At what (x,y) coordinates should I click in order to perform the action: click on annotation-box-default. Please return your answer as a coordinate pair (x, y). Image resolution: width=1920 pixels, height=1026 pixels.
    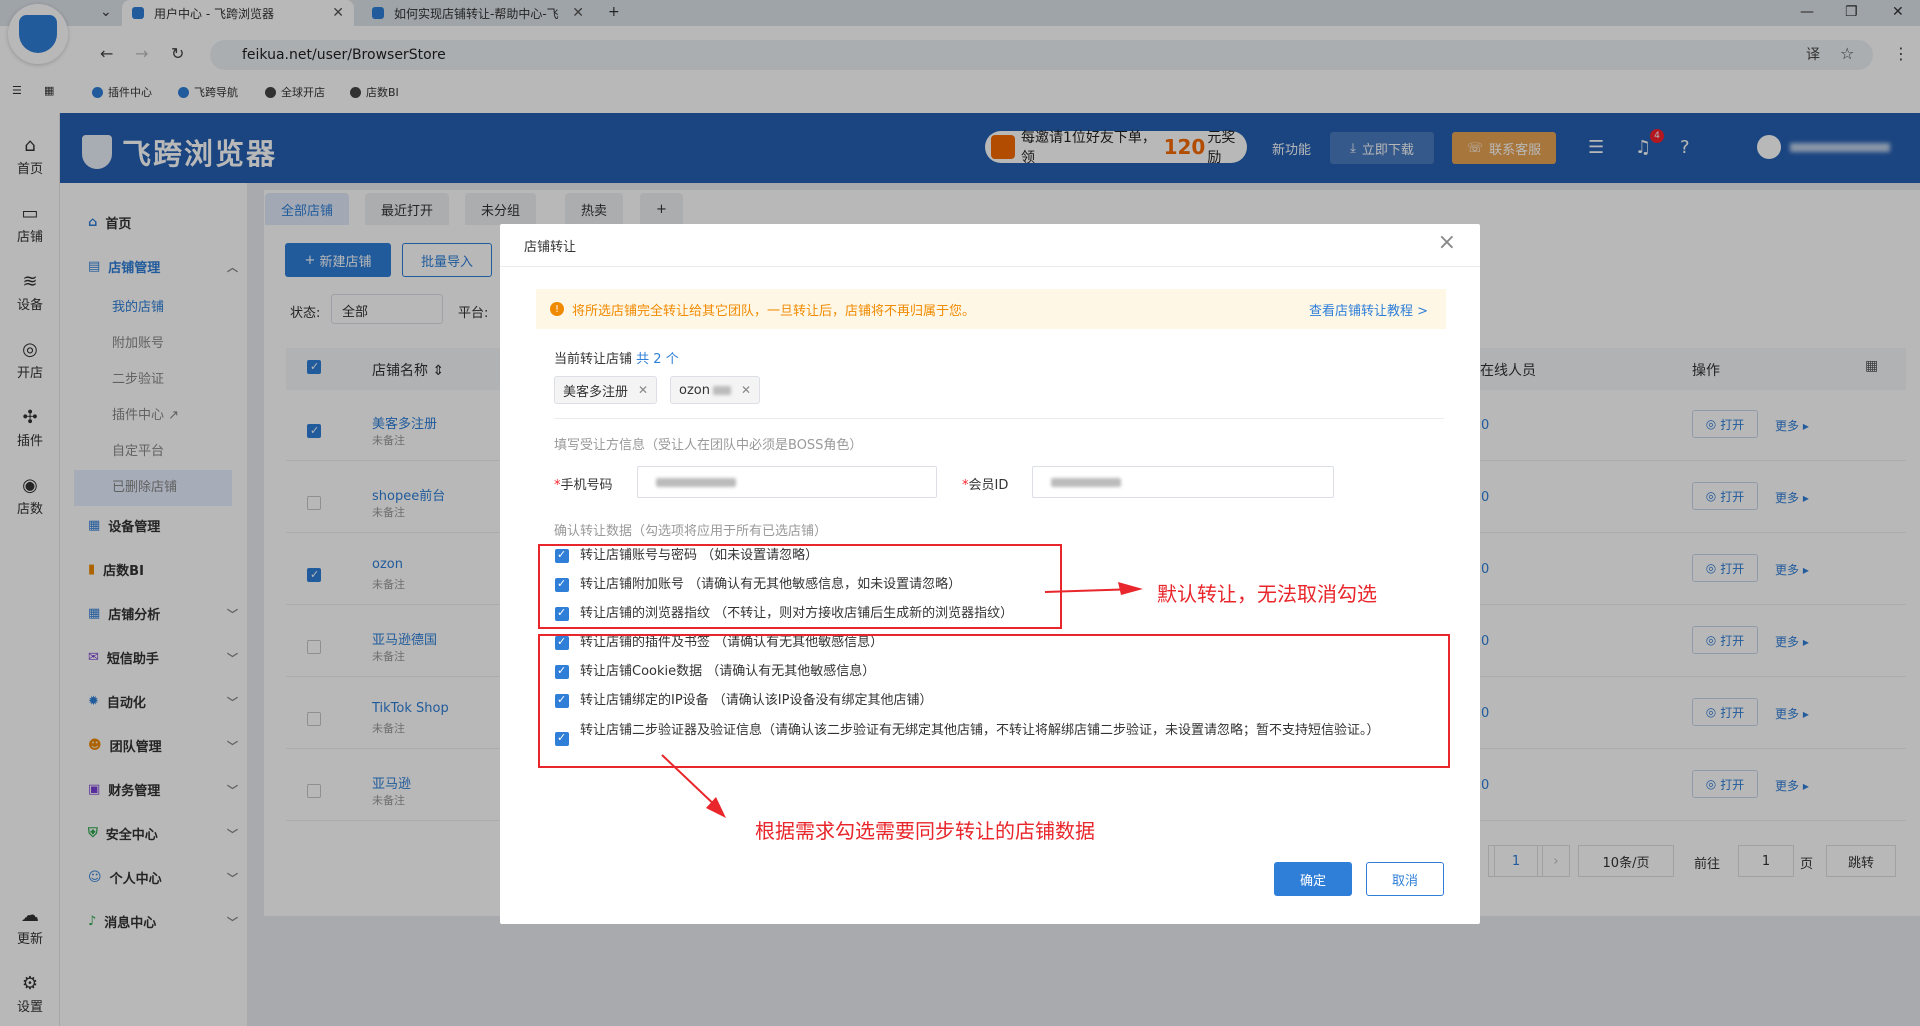
    Looking at the image, I should click on (800, 586).